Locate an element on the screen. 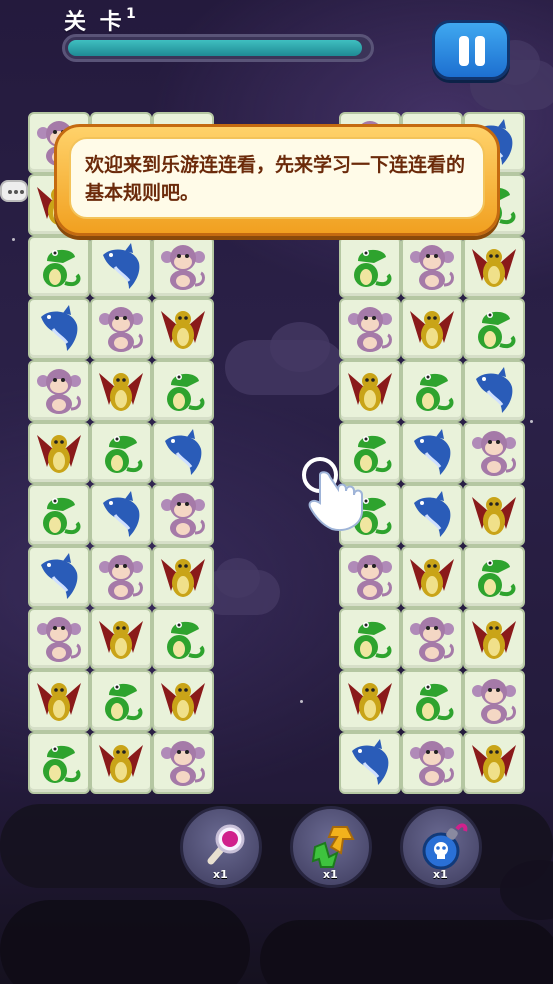  bomb-button: x1 is located at coordinates (441, 847).